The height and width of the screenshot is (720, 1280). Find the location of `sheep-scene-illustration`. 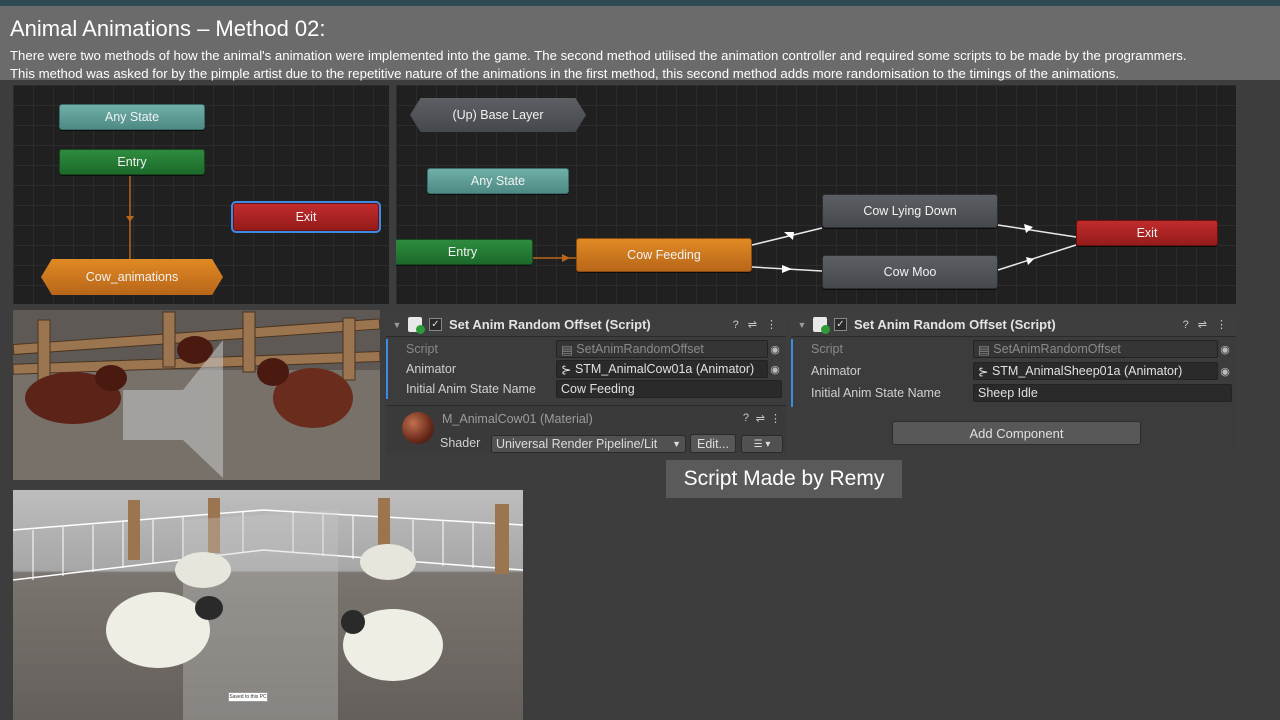

sheep-scene-illustration is located at coordinates (268, 609).